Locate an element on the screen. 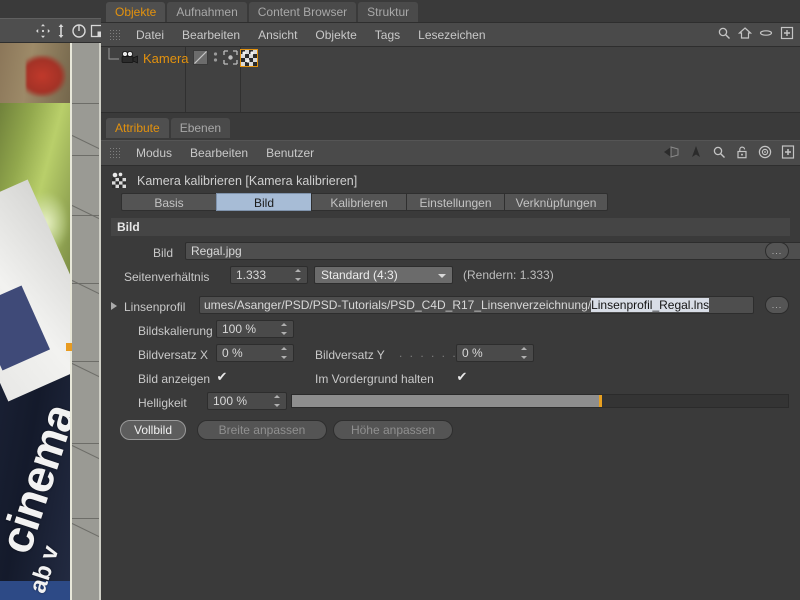 This screenshot has width=800, height=600. image-plane-edge-left is located at coordinates (71, 321).